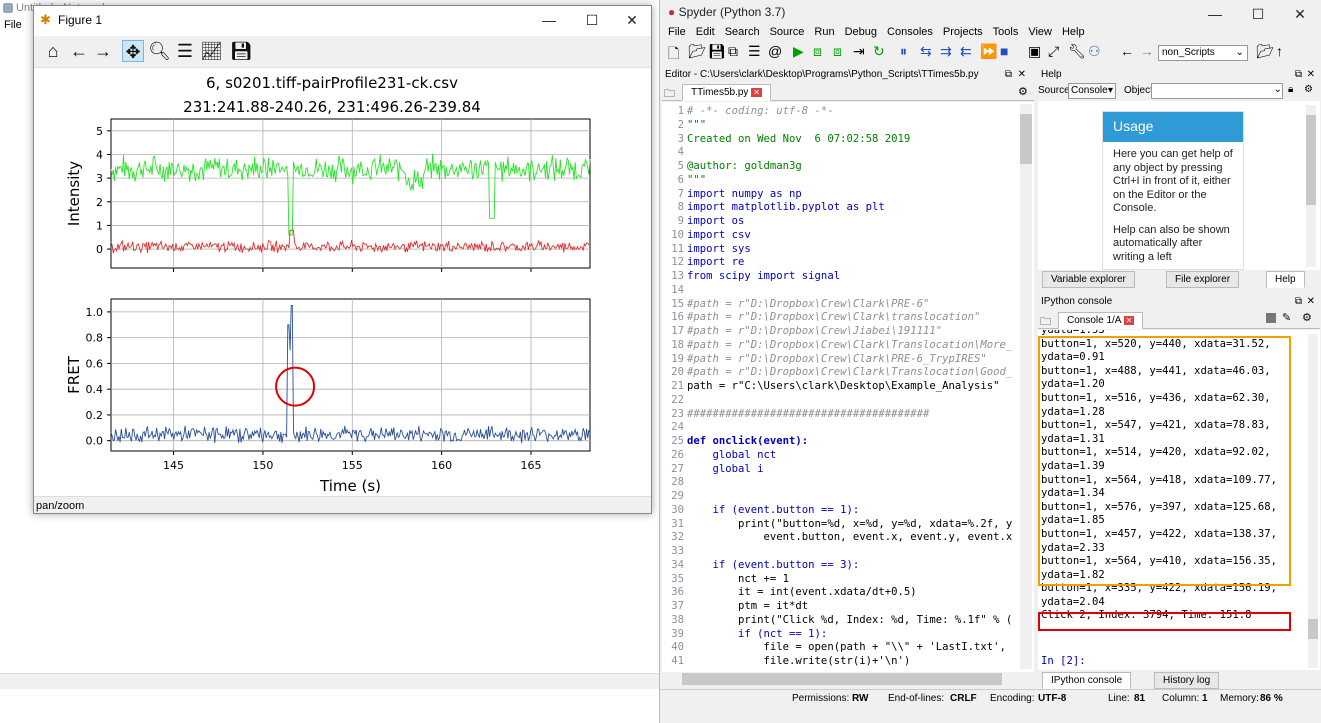 This screenshot has height=723, width=1321. What do you see at coordinates (861, 32) in the screenshot?
I see `menu-debug: Debug` at bounding box center [861, 32].